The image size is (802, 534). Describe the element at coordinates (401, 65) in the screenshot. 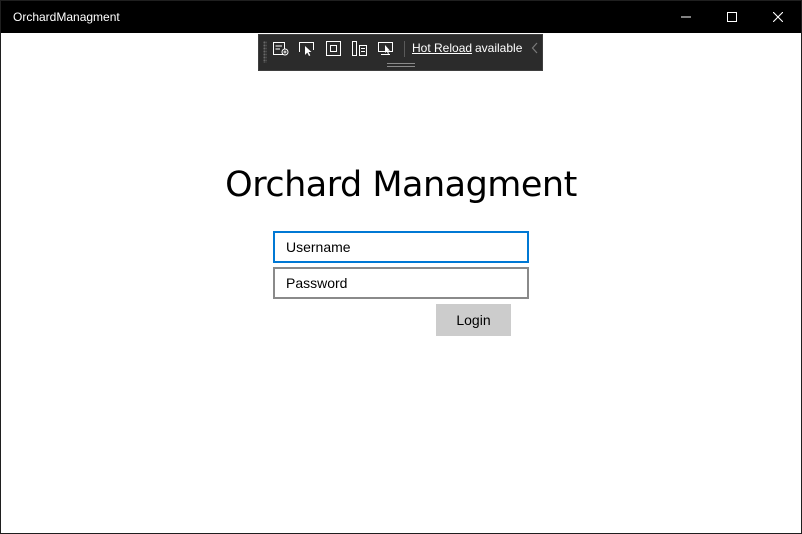

I see `toolbar-drag-handle` at that location.